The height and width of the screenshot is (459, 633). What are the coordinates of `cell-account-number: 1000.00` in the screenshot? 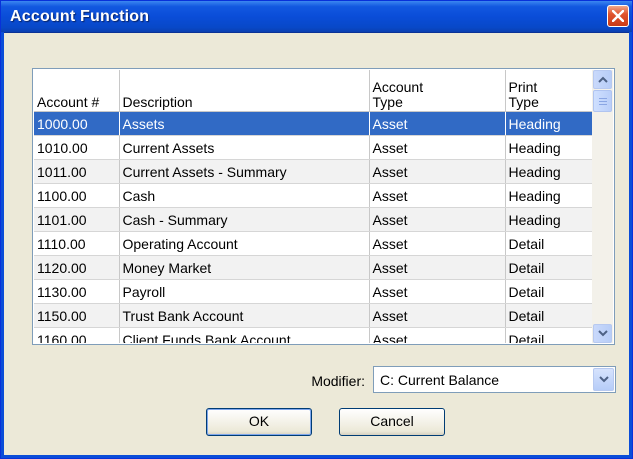 It's located at (77, 123).